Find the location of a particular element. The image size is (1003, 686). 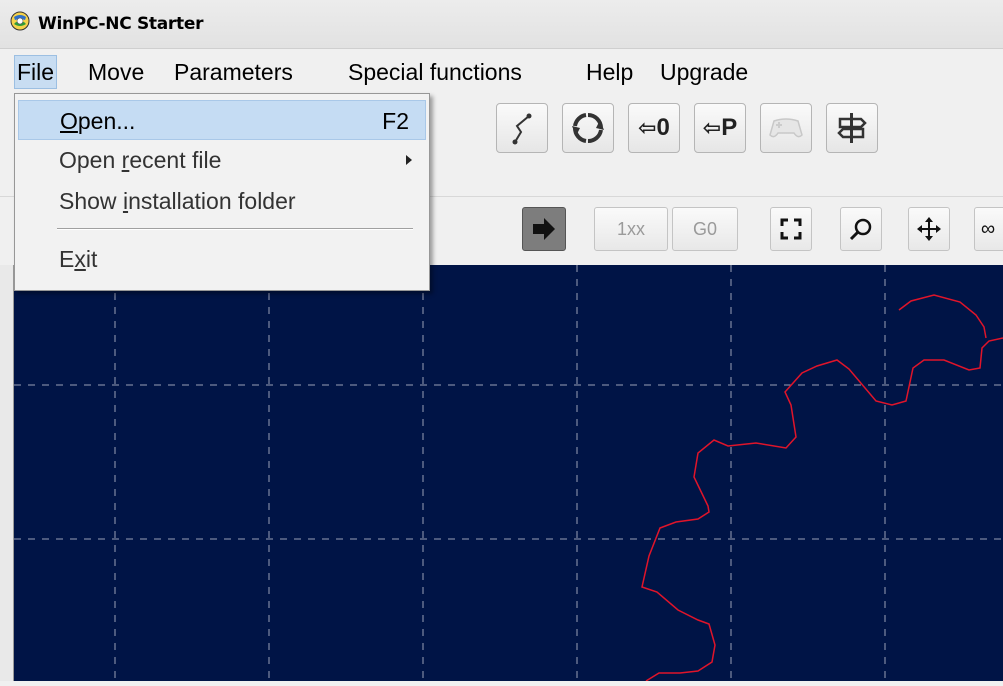

start-button is located at coordinates (544, 229).